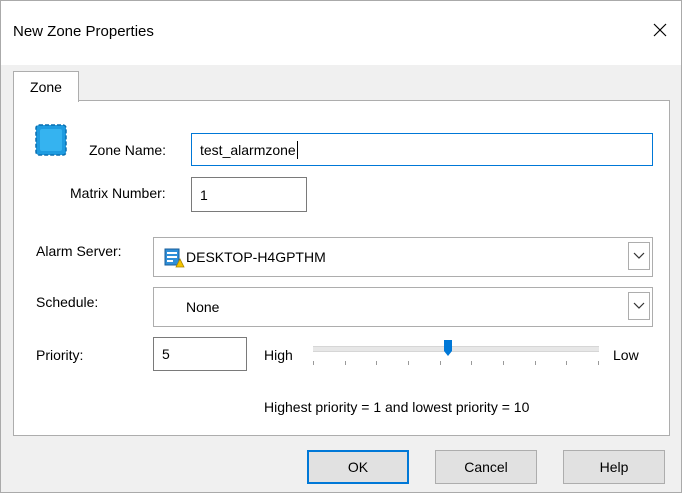 This screenshot has height=493, width=682. I want to click on zone-name-label: Zone Name:, so click(128, 150).